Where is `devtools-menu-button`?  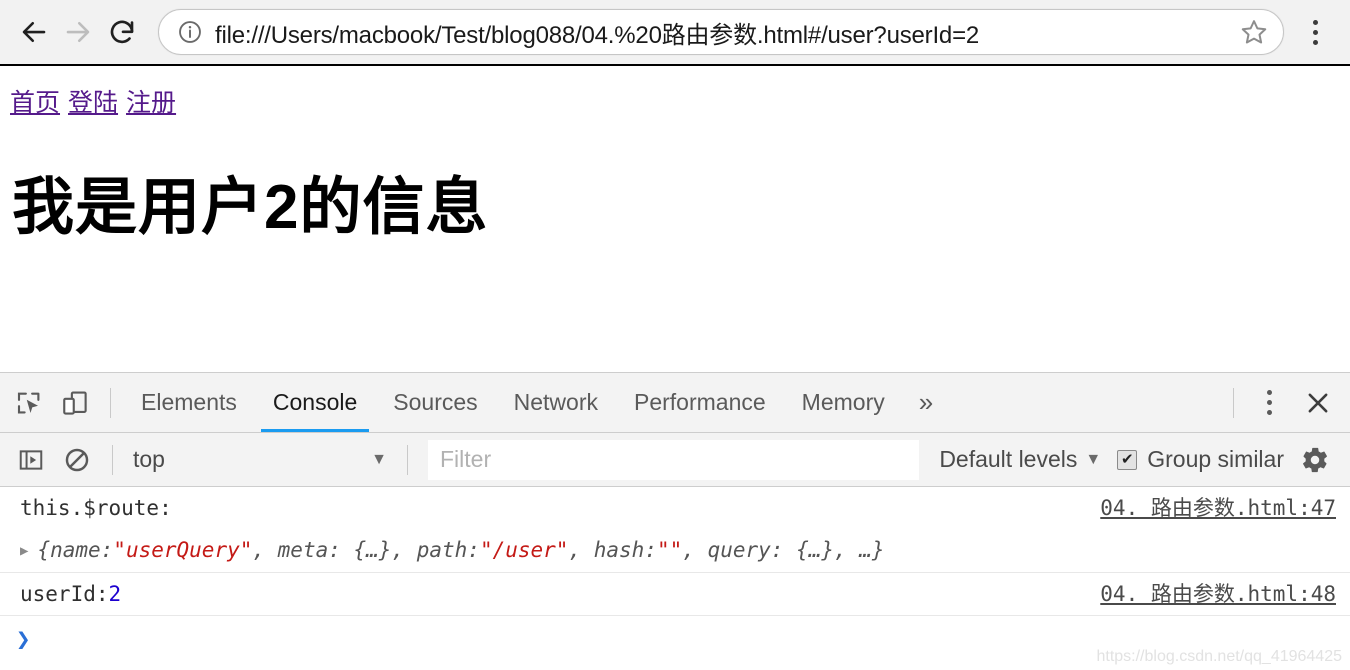
devtools-menu-button is located at coordinates (1269, 403).